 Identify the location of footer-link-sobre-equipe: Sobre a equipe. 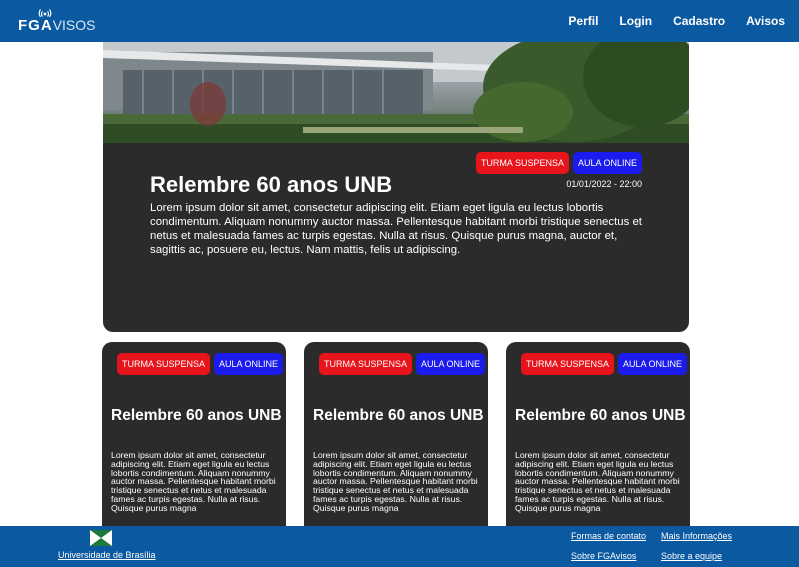
(691, 556).